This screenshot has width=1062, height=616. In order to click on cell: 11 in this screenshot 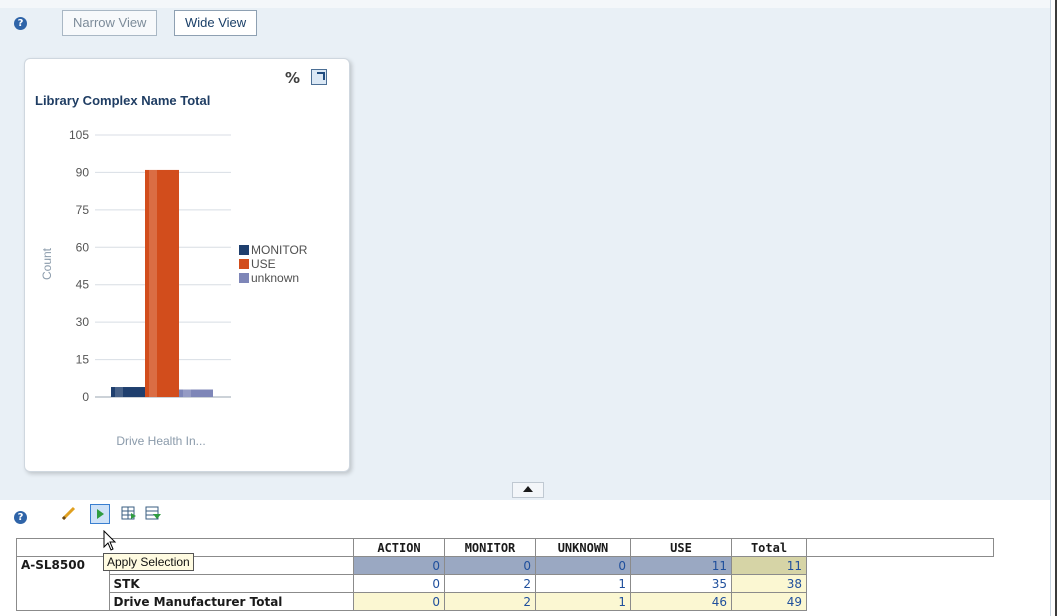, I will do `click(681, 565)`.